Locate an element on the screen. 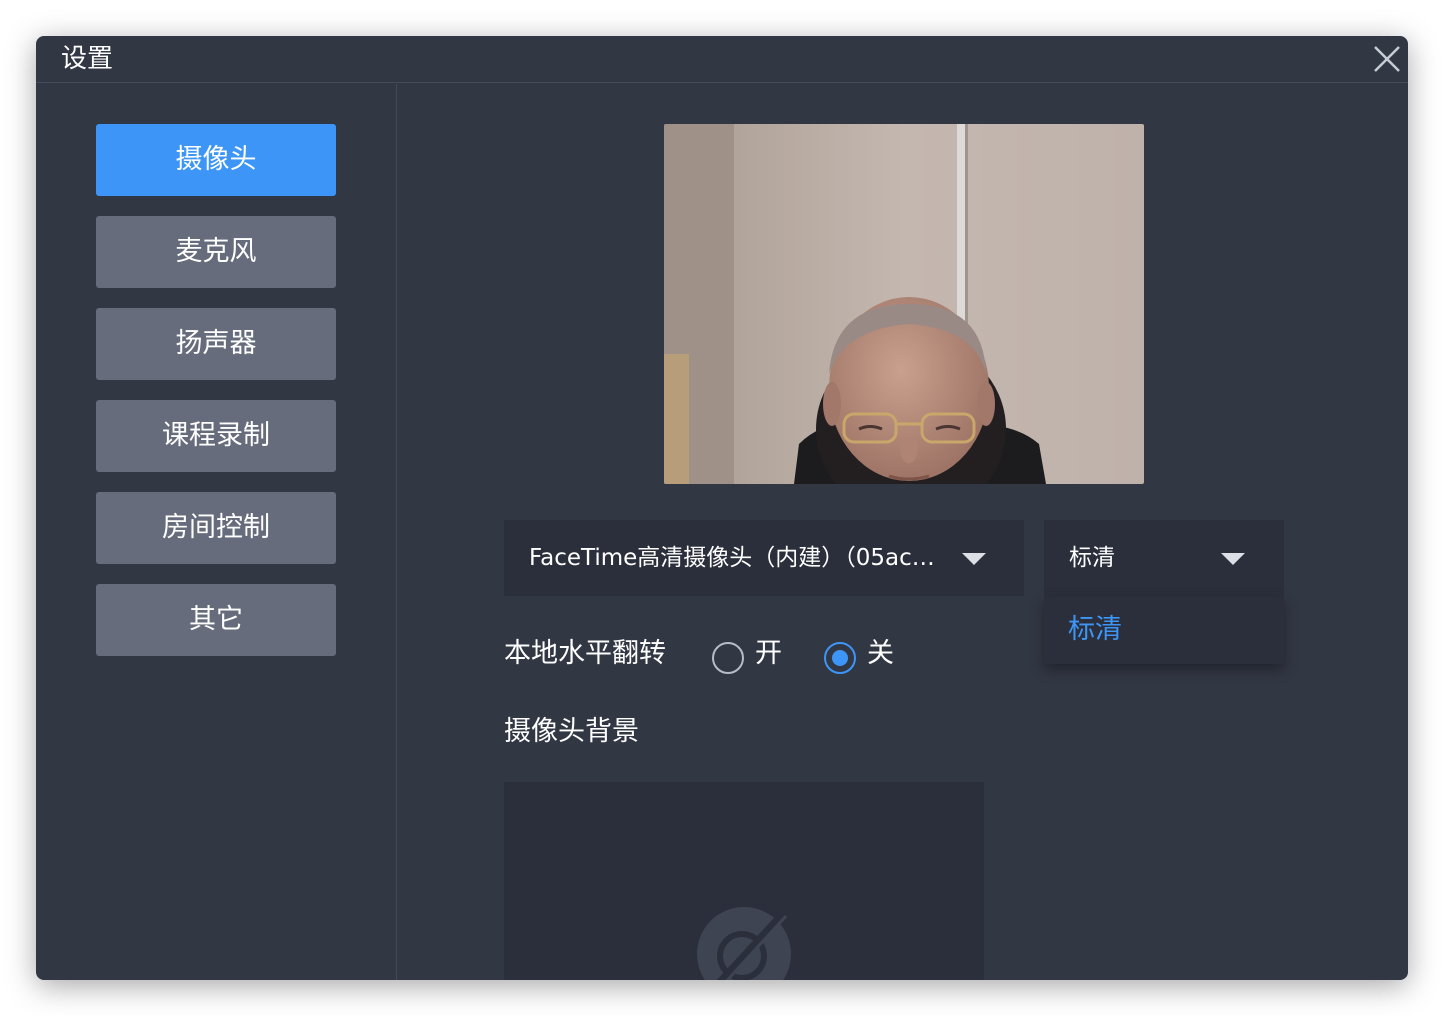  window-title: 设置 is located at coordinates (87, 59).